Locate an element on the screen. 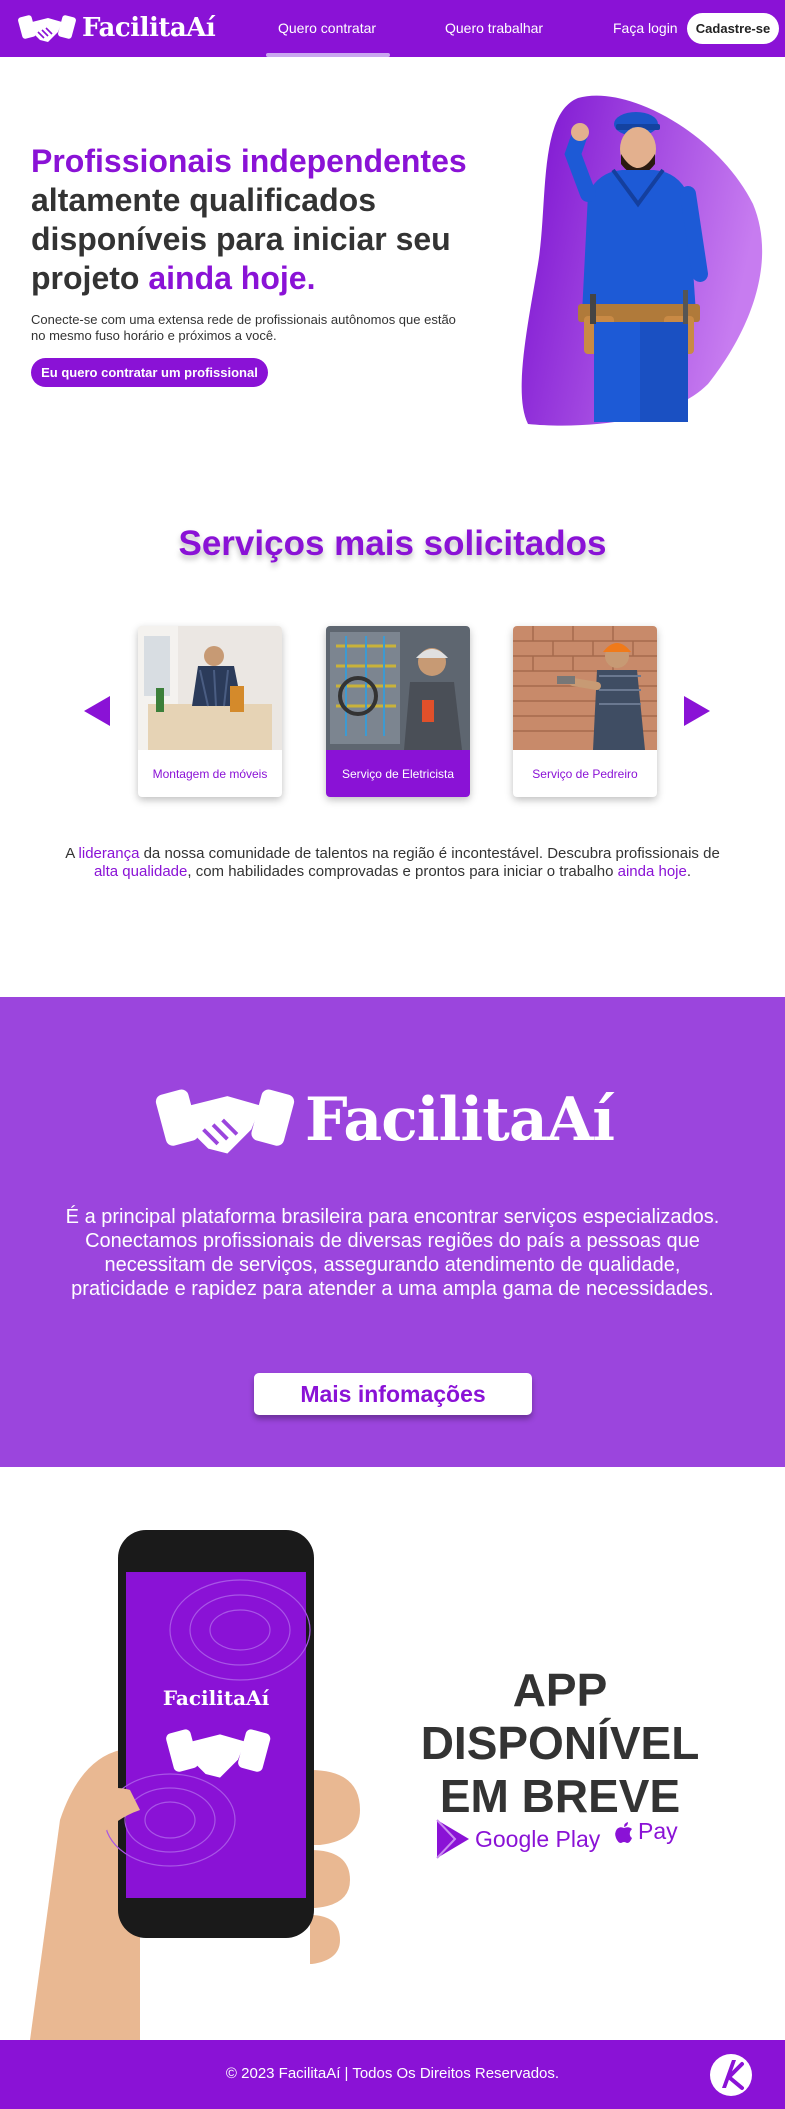  services-title: Serviços mais solicitados is located at coordinates (392, 543).